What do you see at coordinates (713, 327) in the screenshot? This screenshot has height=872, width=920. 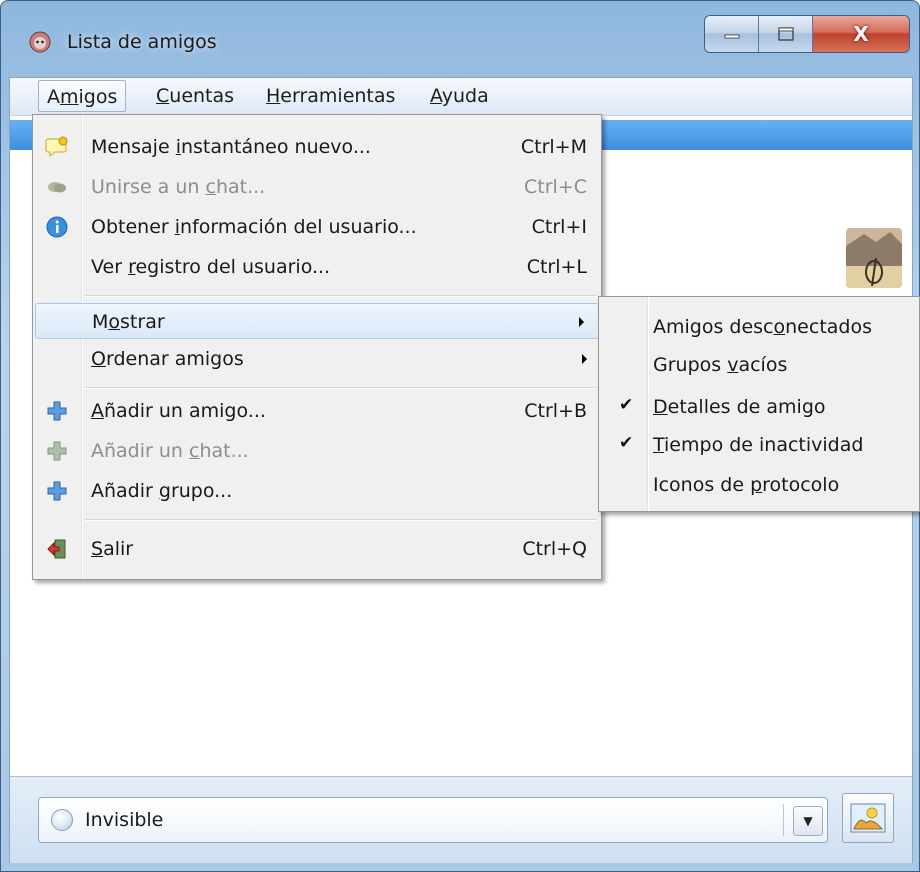 I see `item-label: Amigos desc` at bounding box center [713, 327].